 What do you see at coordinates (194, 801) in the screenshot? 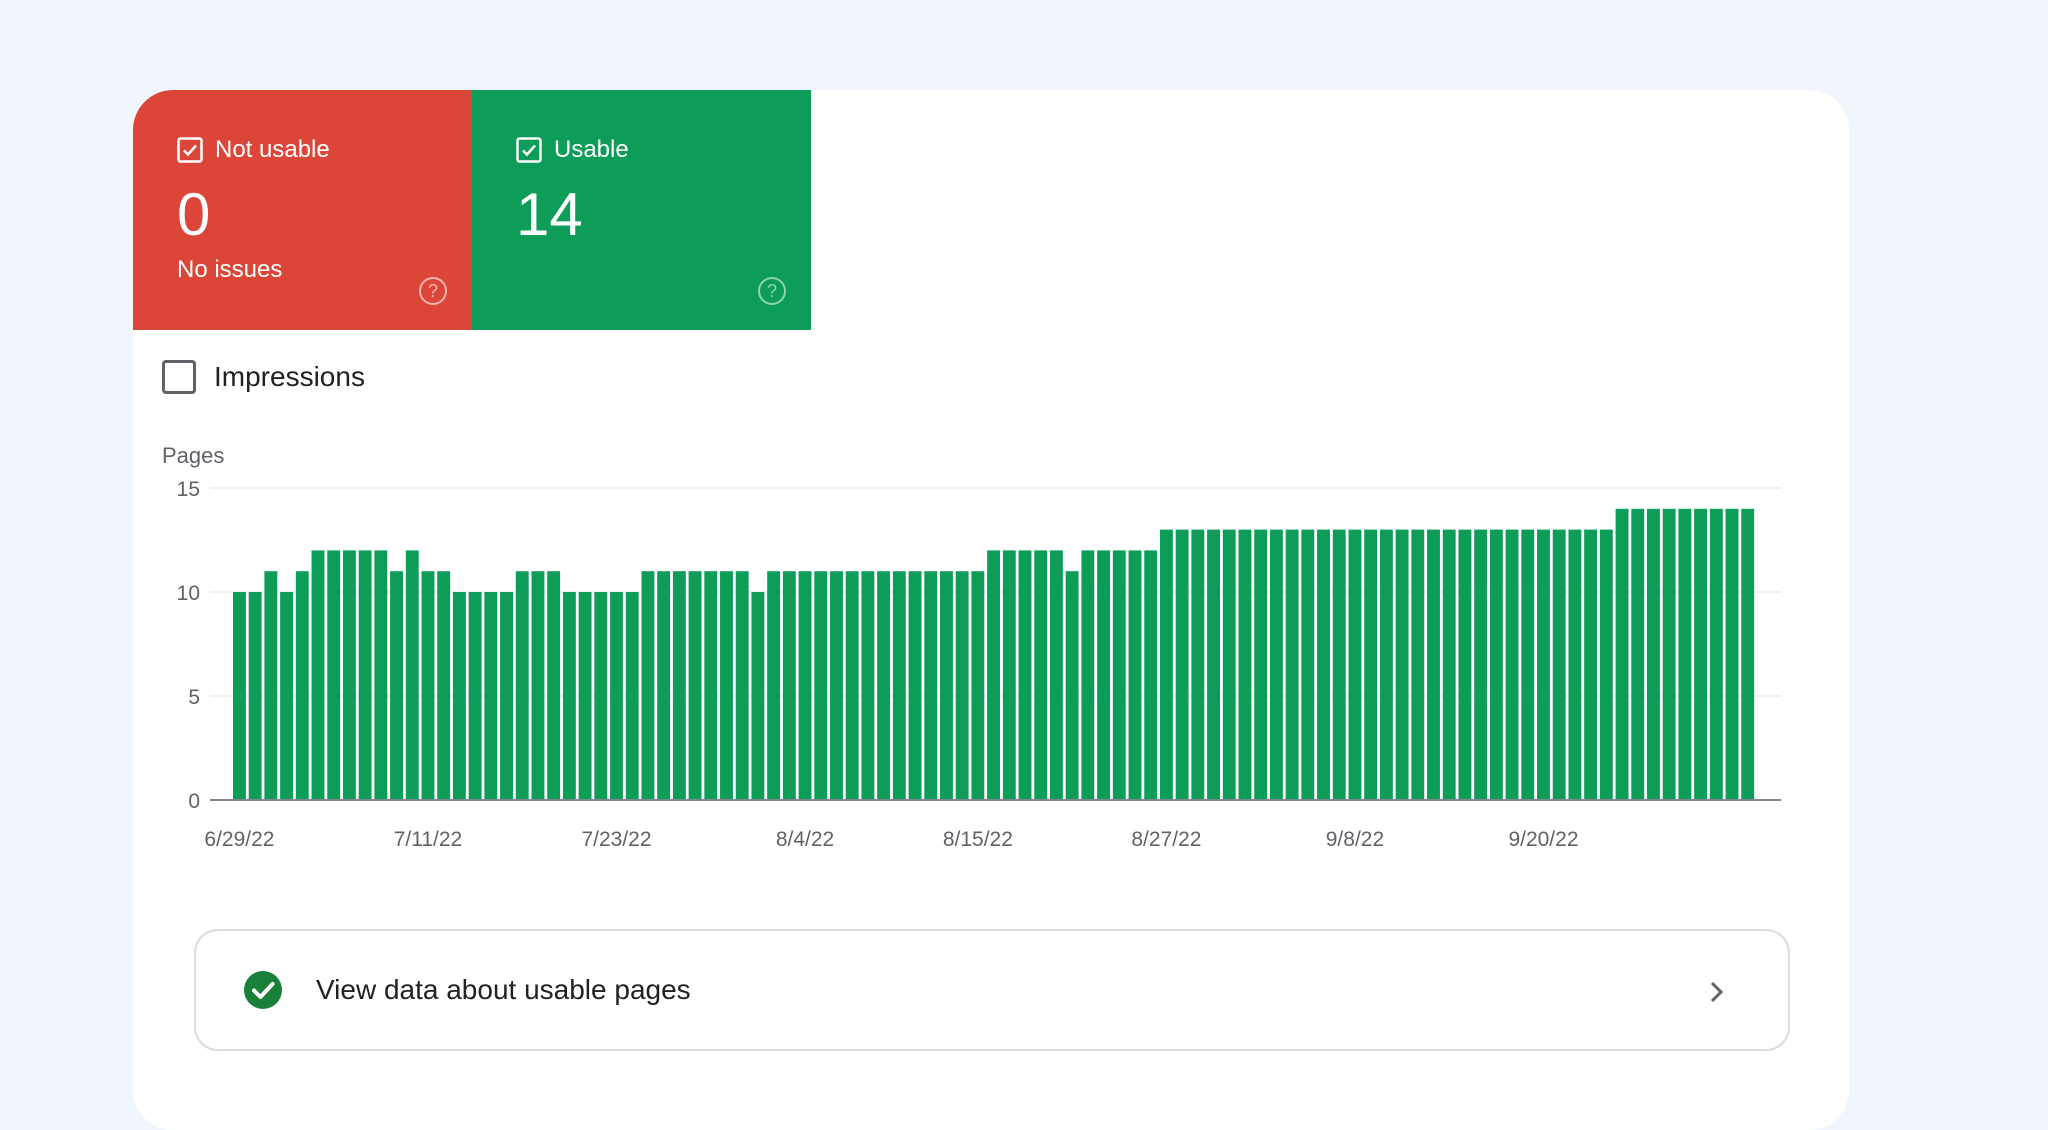
I see `y-tick-label: 0` at bounding box center [194, 801].